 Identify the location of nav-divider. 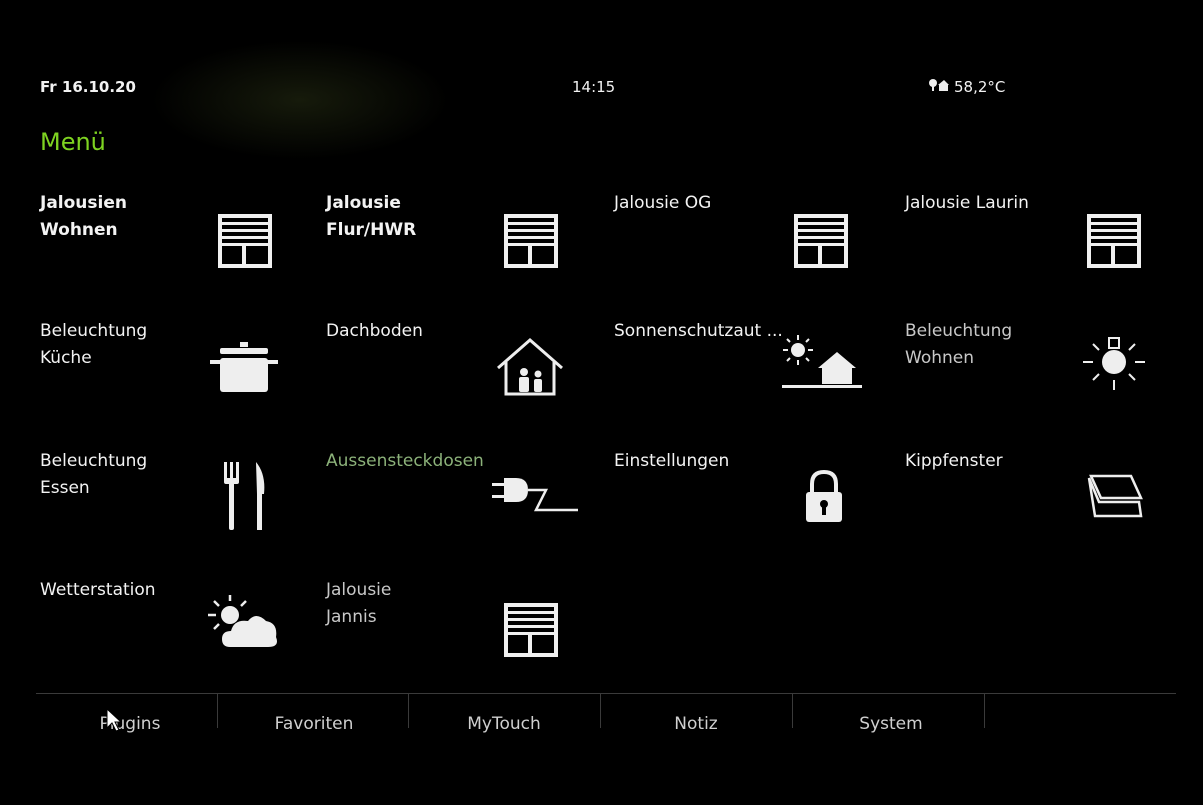
(606, 693).